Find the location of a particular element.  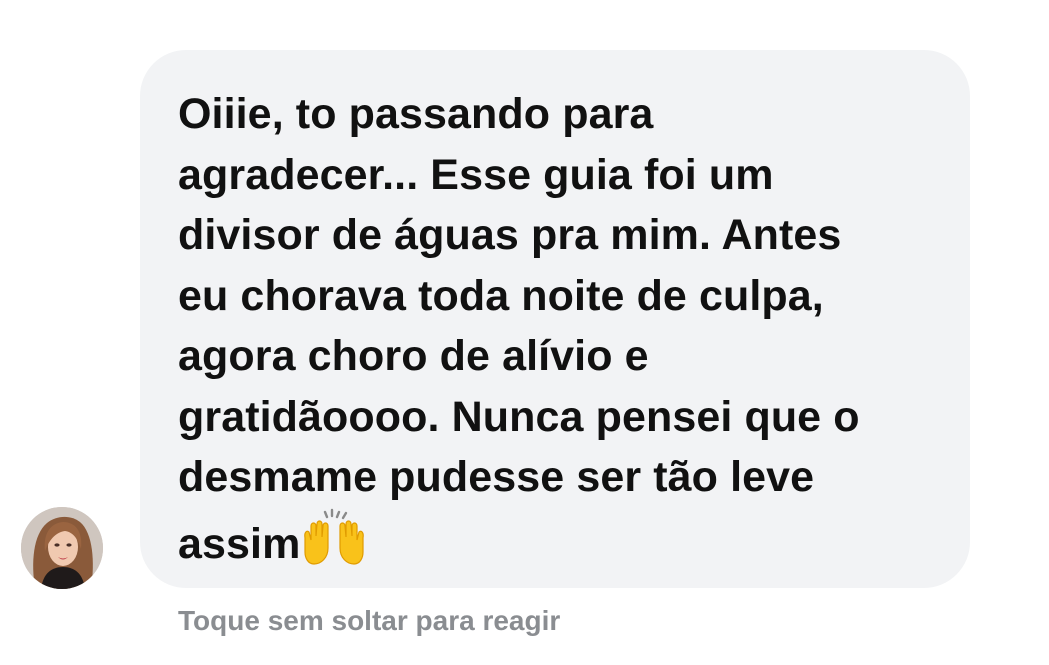

message-line: gratidãoooo. Nunca pensei que o is located at coordinates (519, 416).